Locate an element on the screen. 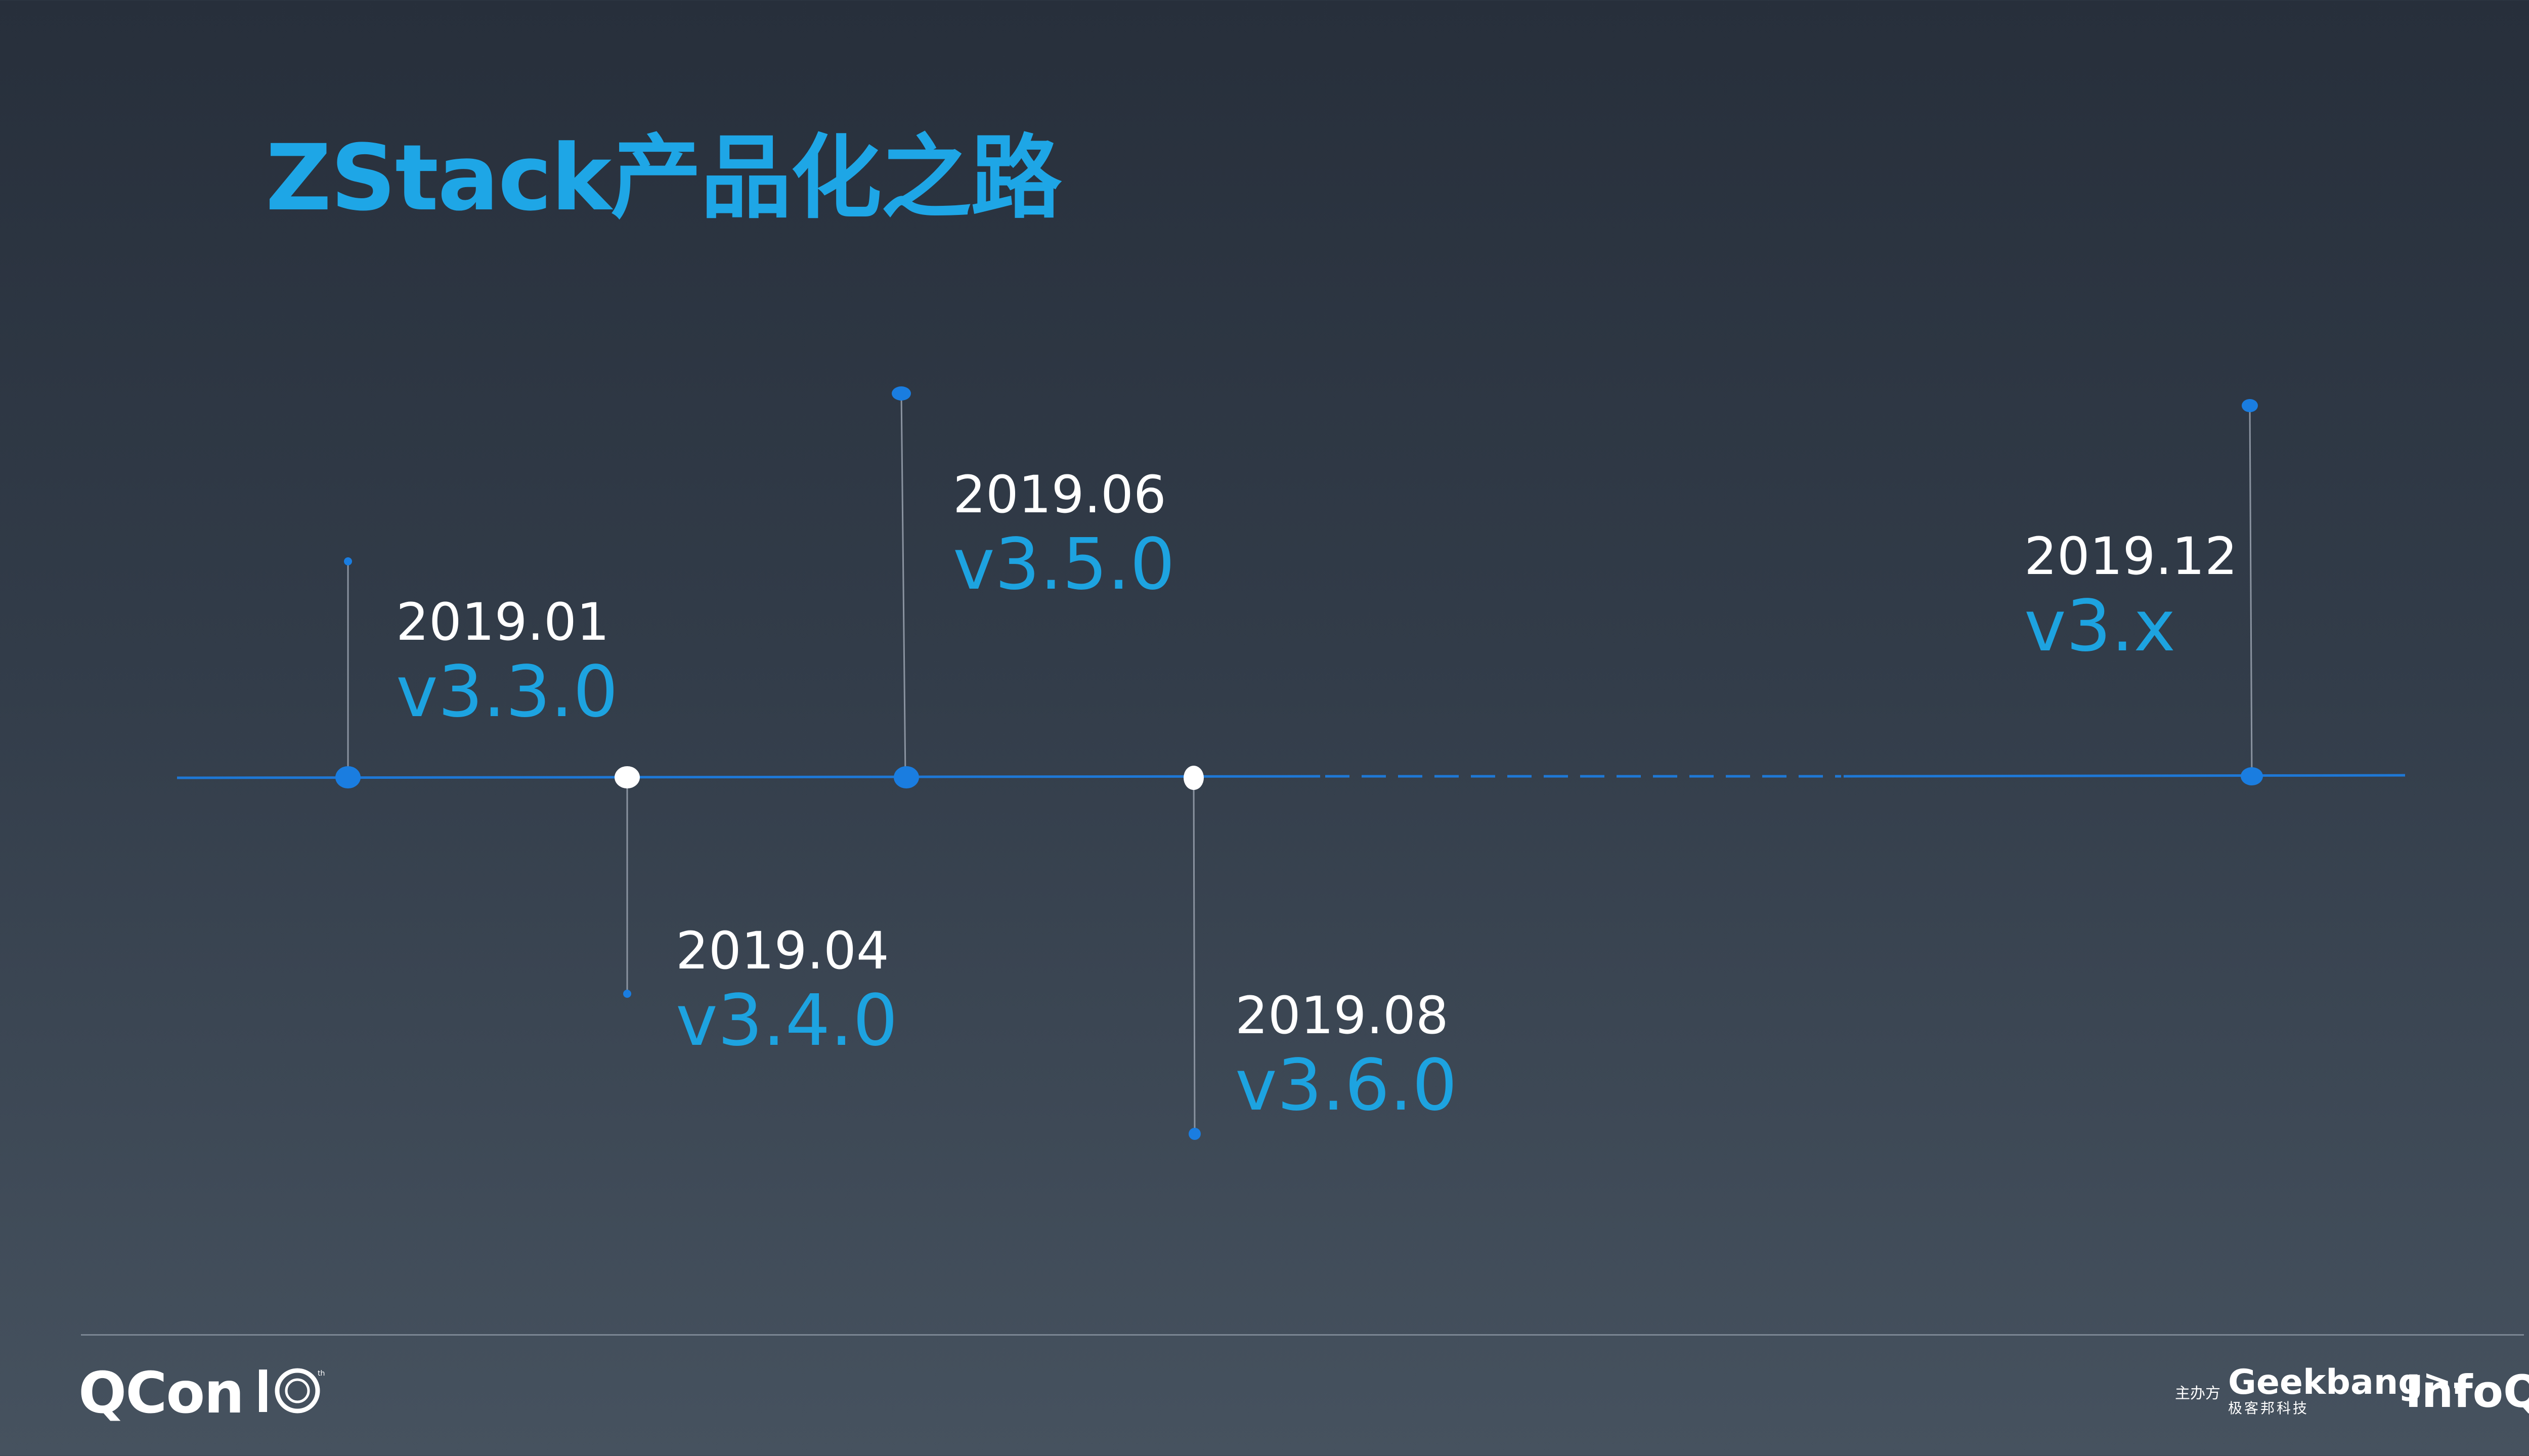  axis-dot-v330 is located at coordinates (348, 777).